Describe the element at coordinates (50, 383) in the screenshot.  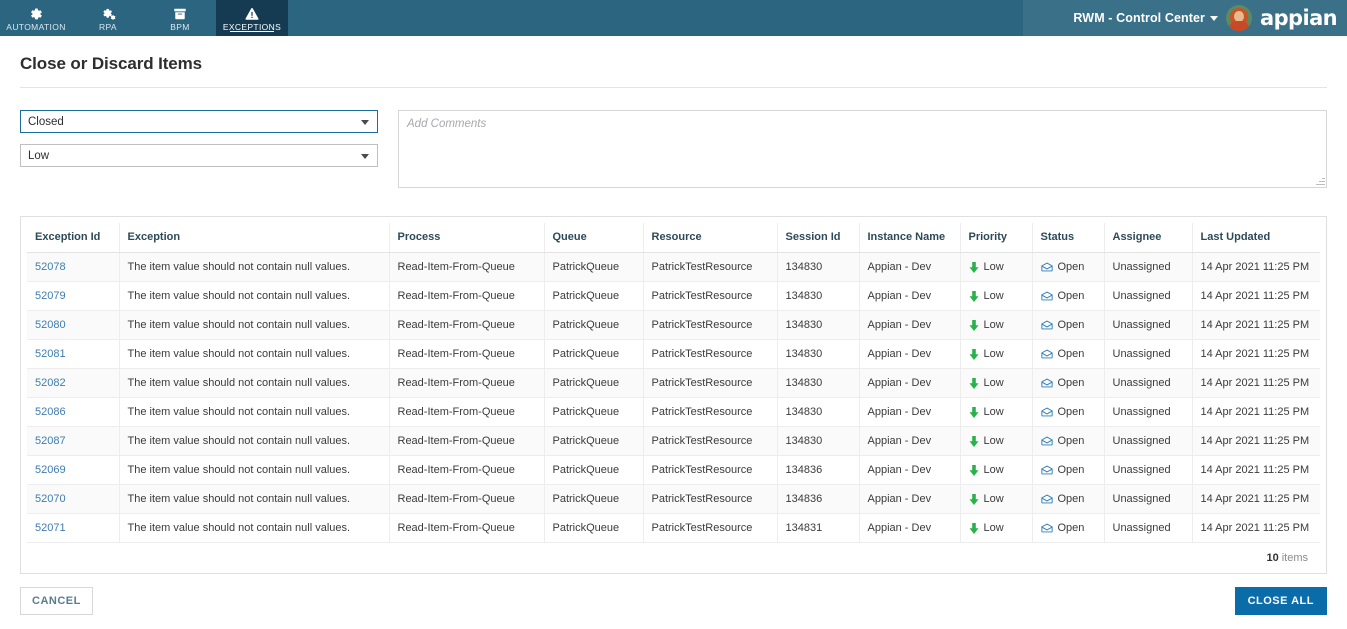
I see `exception-id-link: 52082` at that location.